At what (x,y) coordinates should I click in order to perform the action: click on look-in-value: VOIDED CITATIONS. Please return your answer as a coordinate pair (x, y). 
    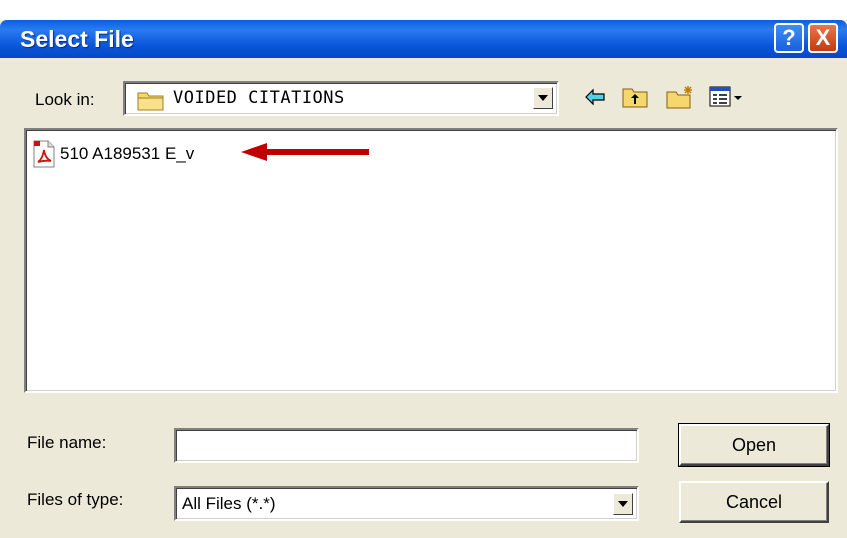
    Looking at the image, I should click on (259, 98).